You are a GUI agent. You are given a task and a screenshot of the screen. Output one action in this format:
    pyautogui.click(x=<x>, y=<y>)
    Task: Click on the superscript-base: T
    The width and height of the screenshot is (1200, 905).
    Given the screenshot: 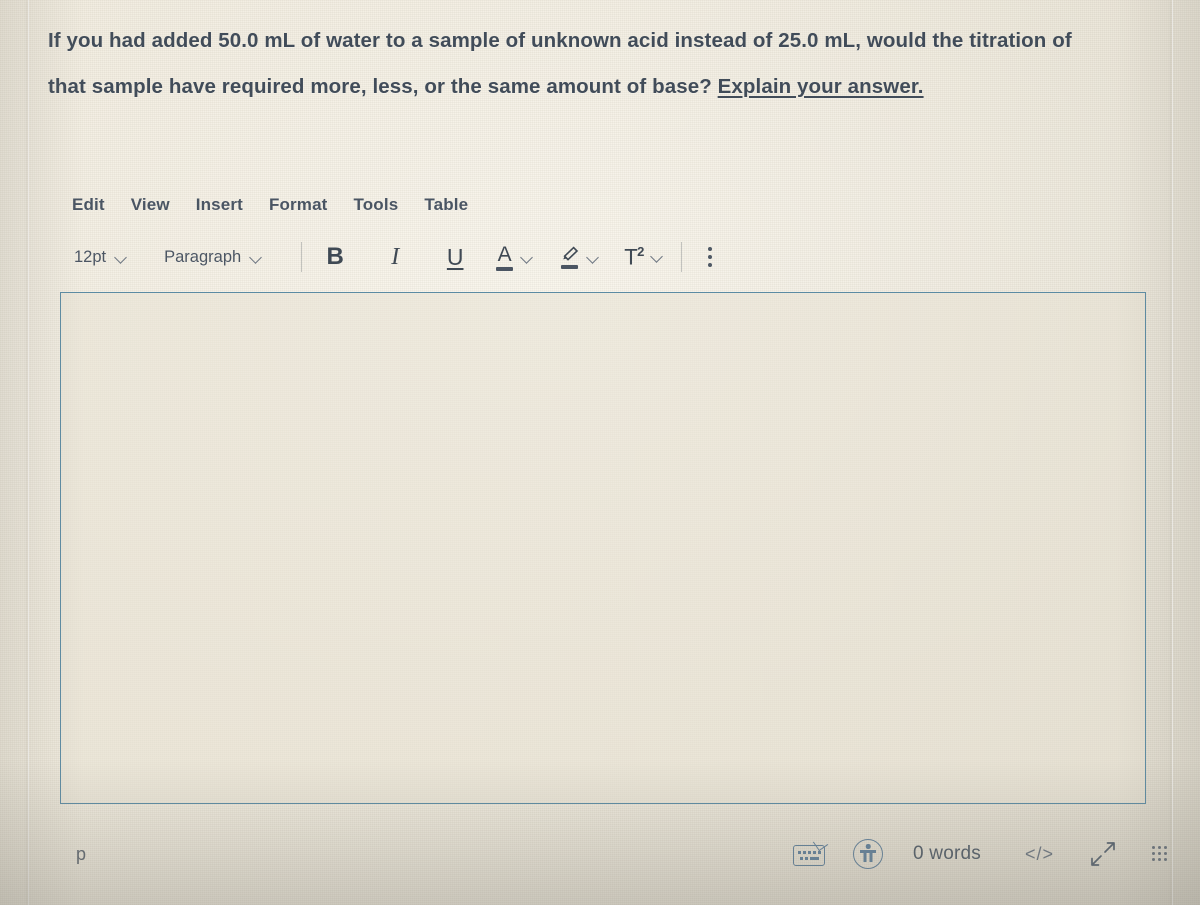 What is the action you would take?
    pyautogui.click(x=631, y=257)
    